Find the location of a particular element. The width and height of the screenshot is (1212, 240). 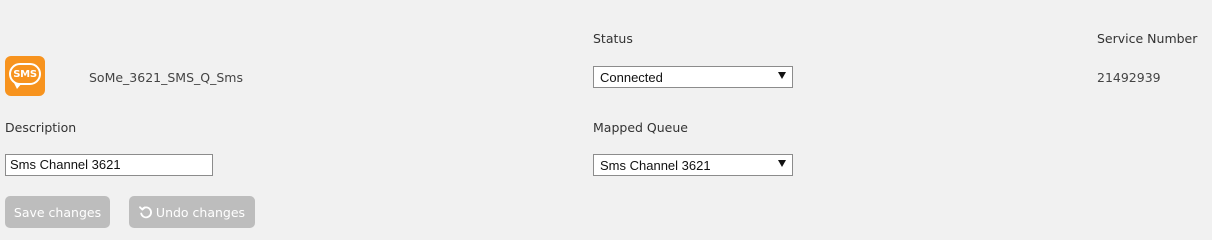

sms-icon-text: SMS is located at coordinates (25, 74).